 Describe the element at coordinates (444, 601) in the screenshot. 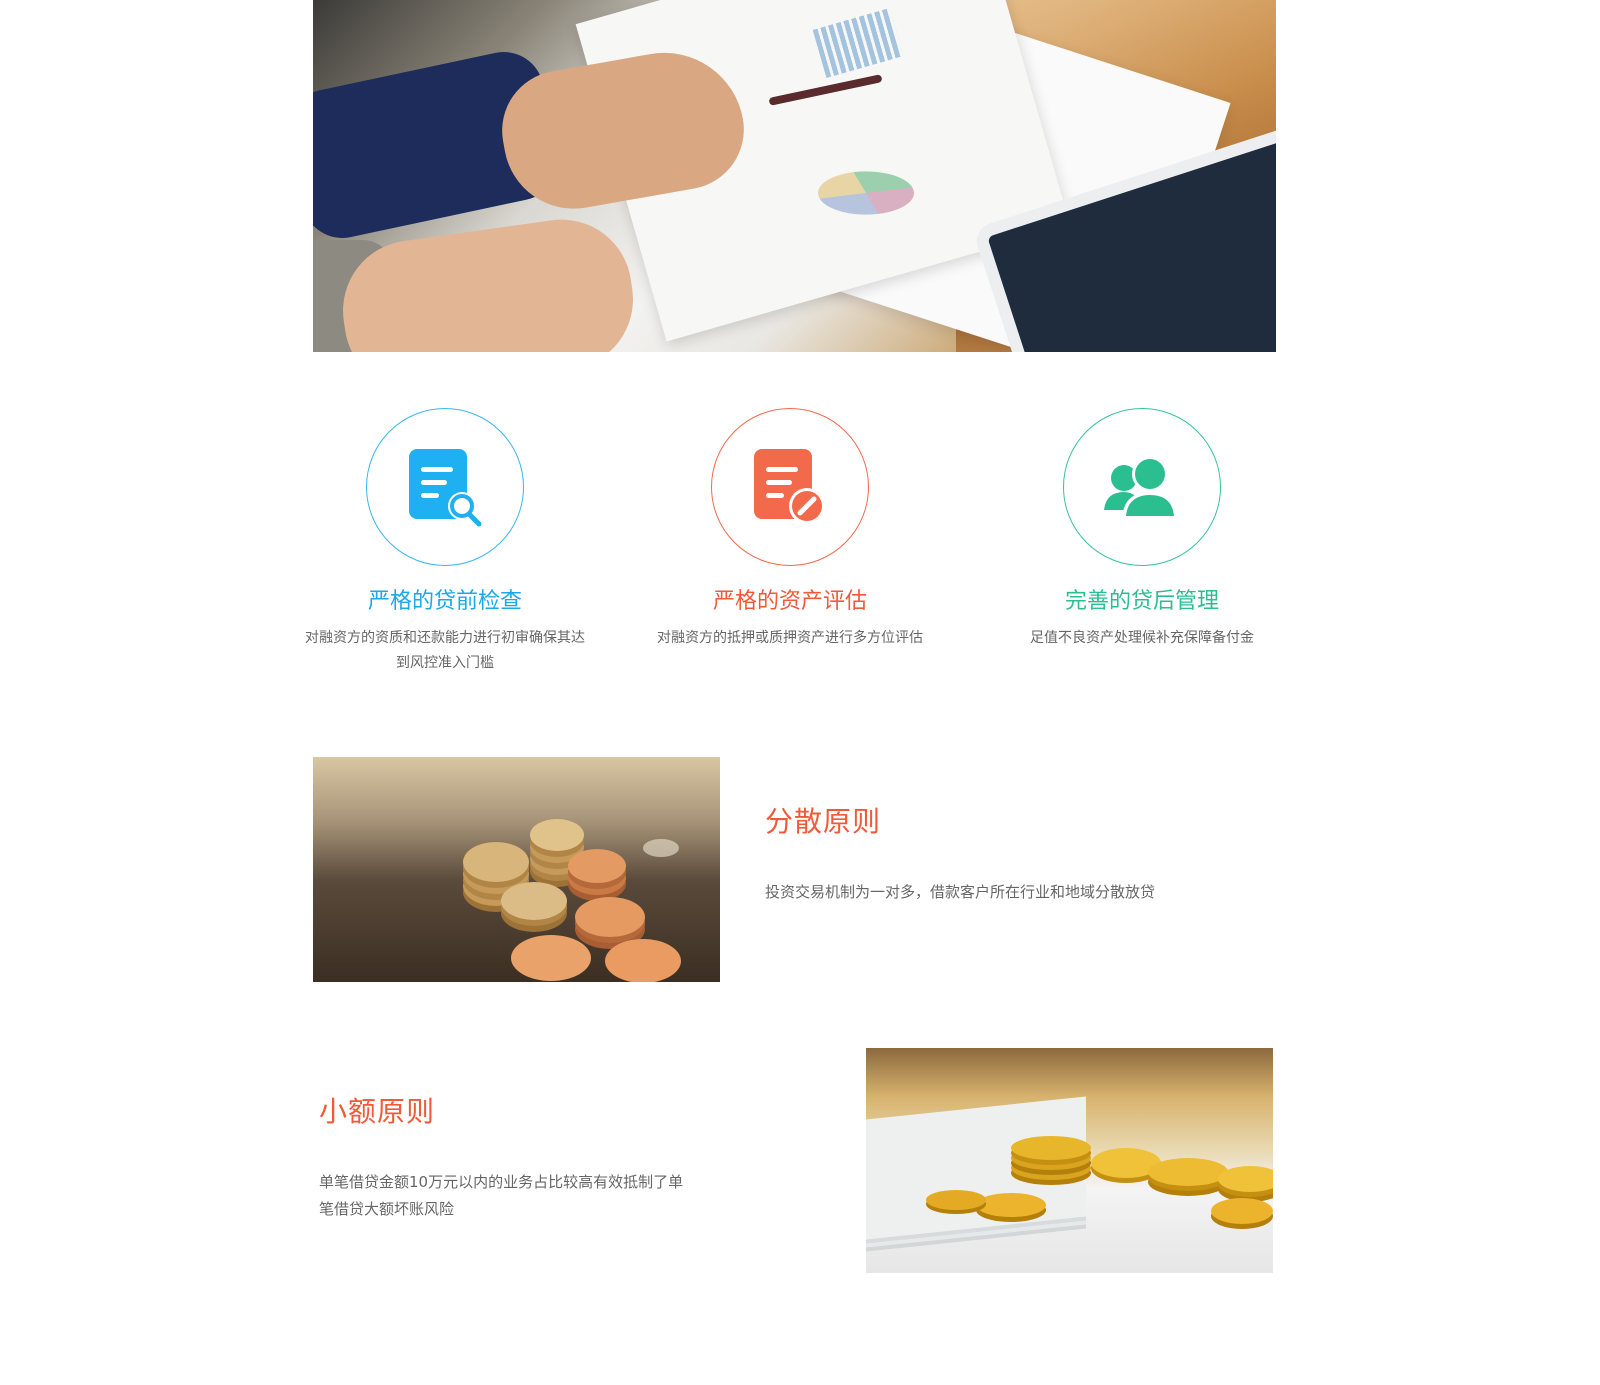

I see `feature-title: 严格的贷前检查` at that location.